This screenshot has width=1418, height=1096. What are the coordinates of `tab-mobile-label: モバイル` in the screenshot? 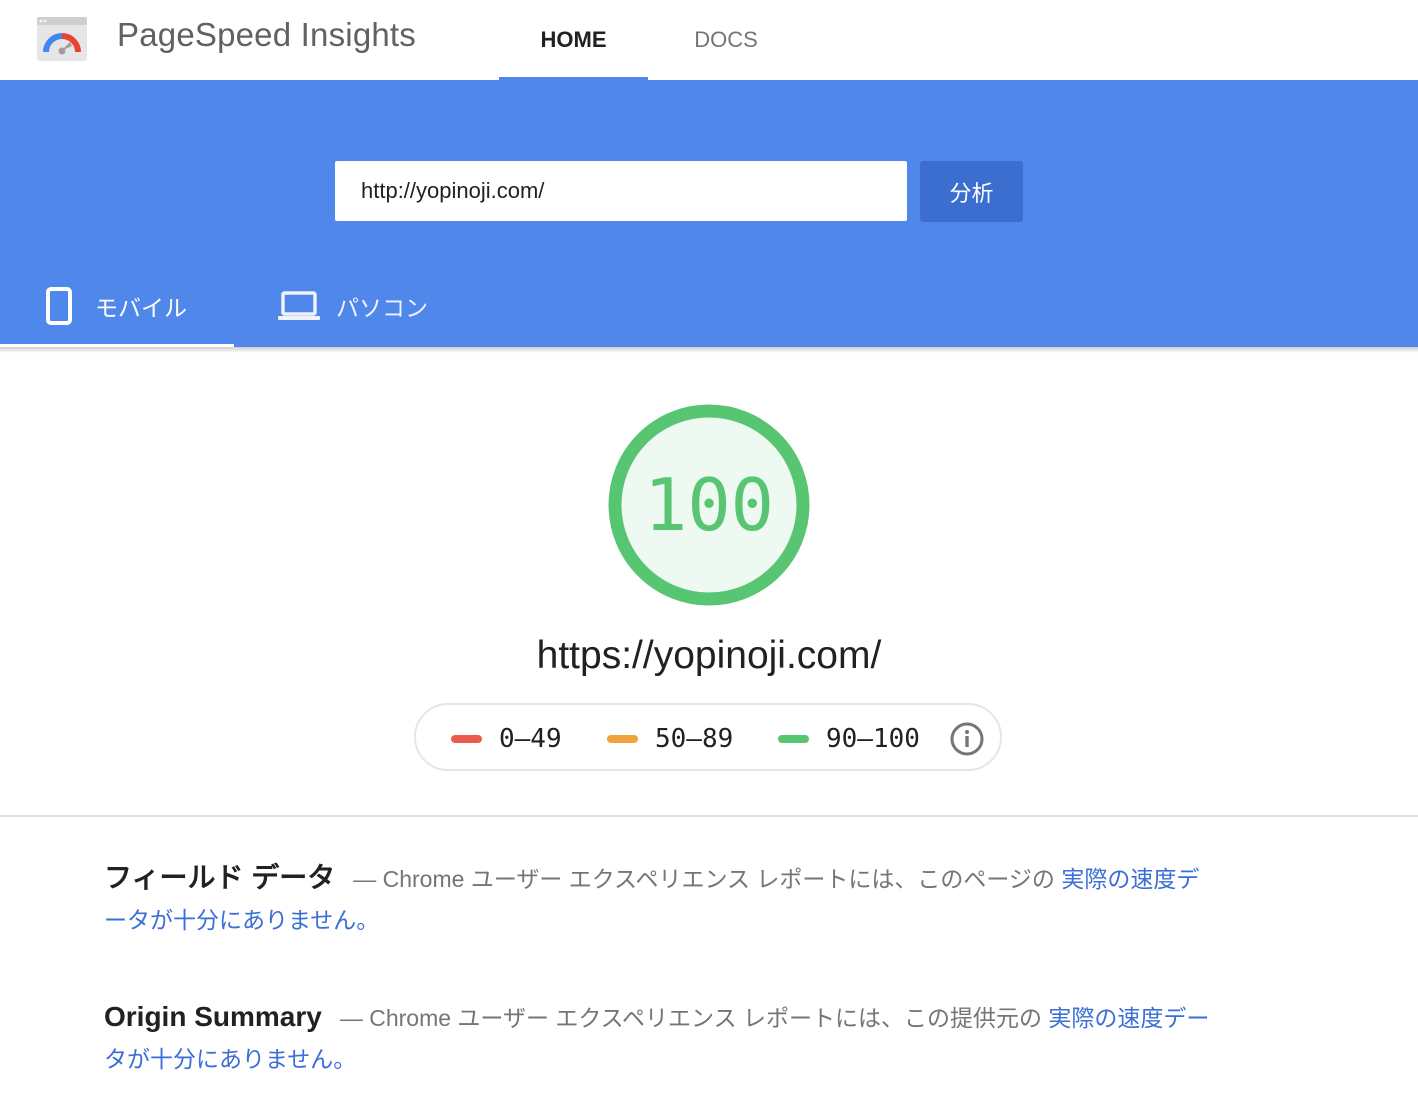 It's located at (141, 307).